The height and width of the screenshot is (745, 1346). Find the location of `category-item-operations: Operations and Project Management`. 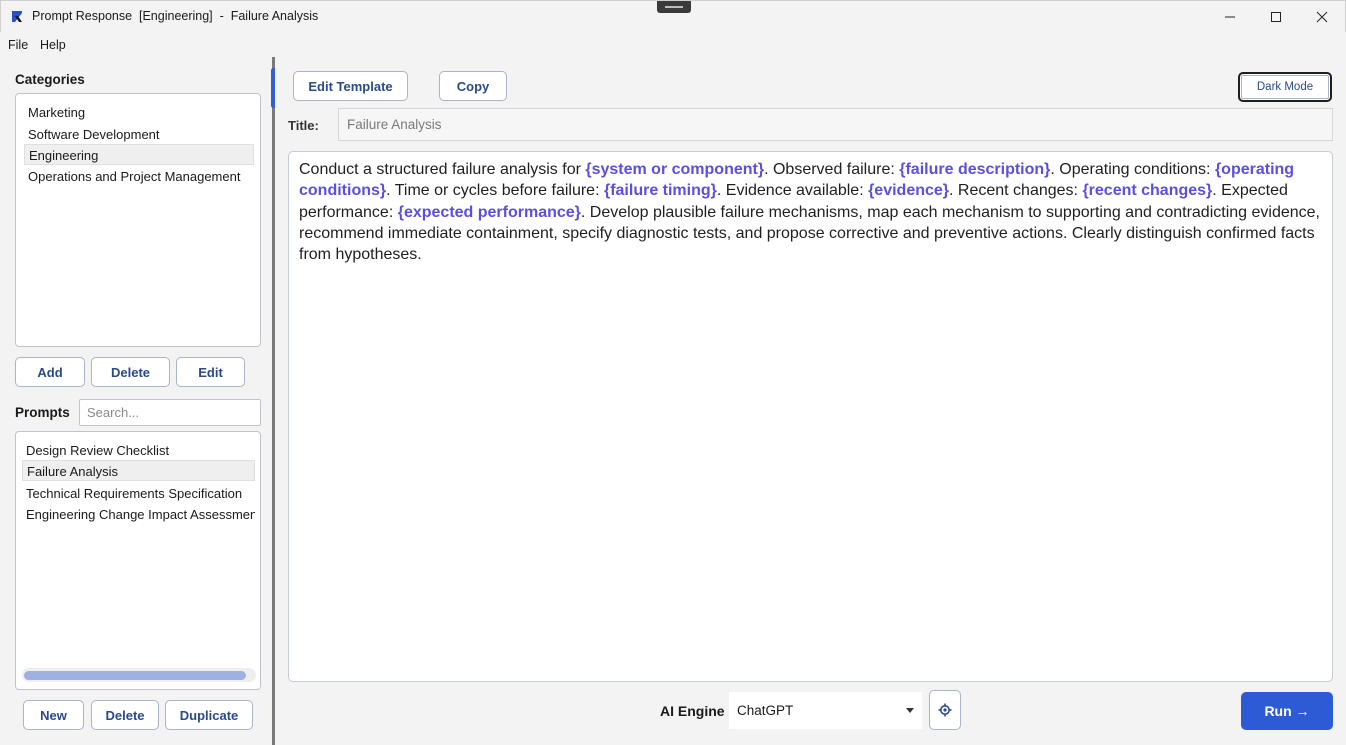

category-item-operations: Operations and Project Management is located at coordinates (139, 176).